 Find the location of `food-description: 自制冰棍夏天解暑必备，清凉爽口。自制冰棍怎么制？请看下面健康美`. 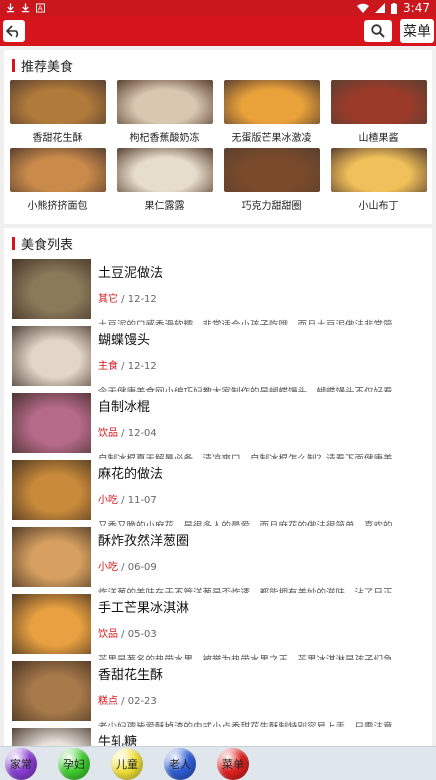

food-description: 自制冰棍夏天解暑必备，清凉爽口。自制冰棍怎么制？请看下面健康美 is located at coordinates (263, 455).